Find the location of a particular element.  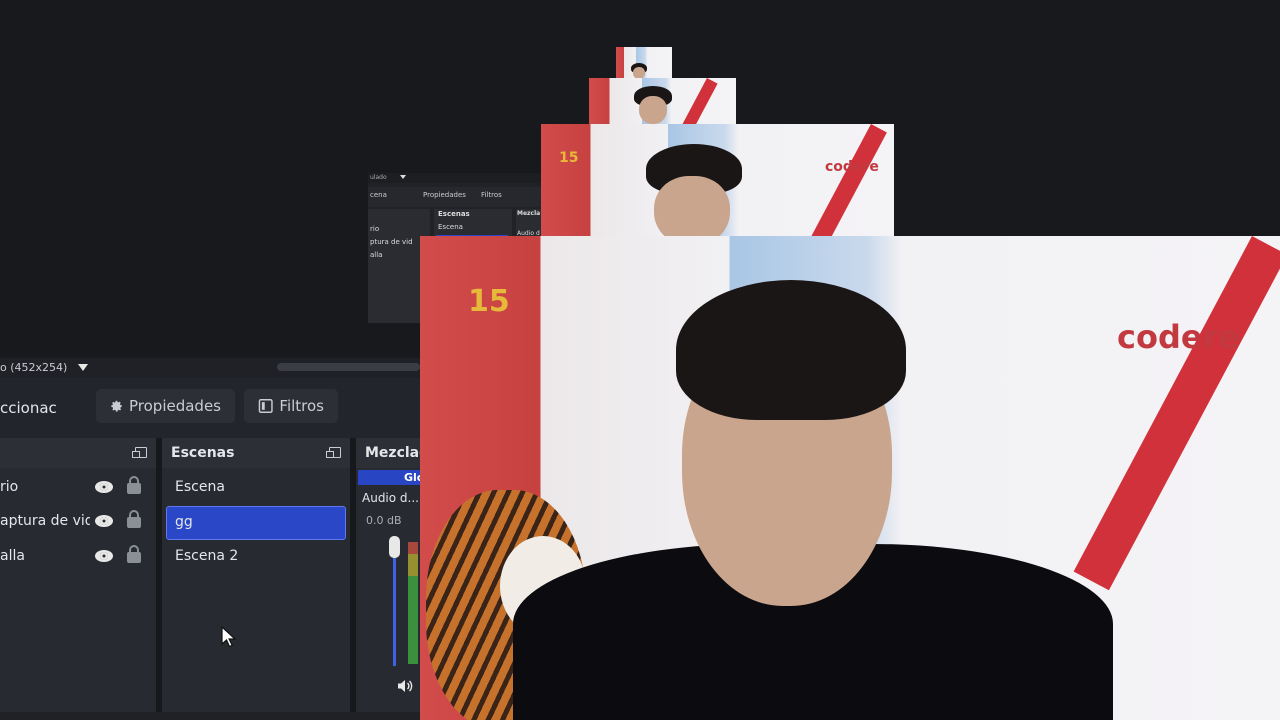

selection-label: ccionac is located at coordinates (28, 408).